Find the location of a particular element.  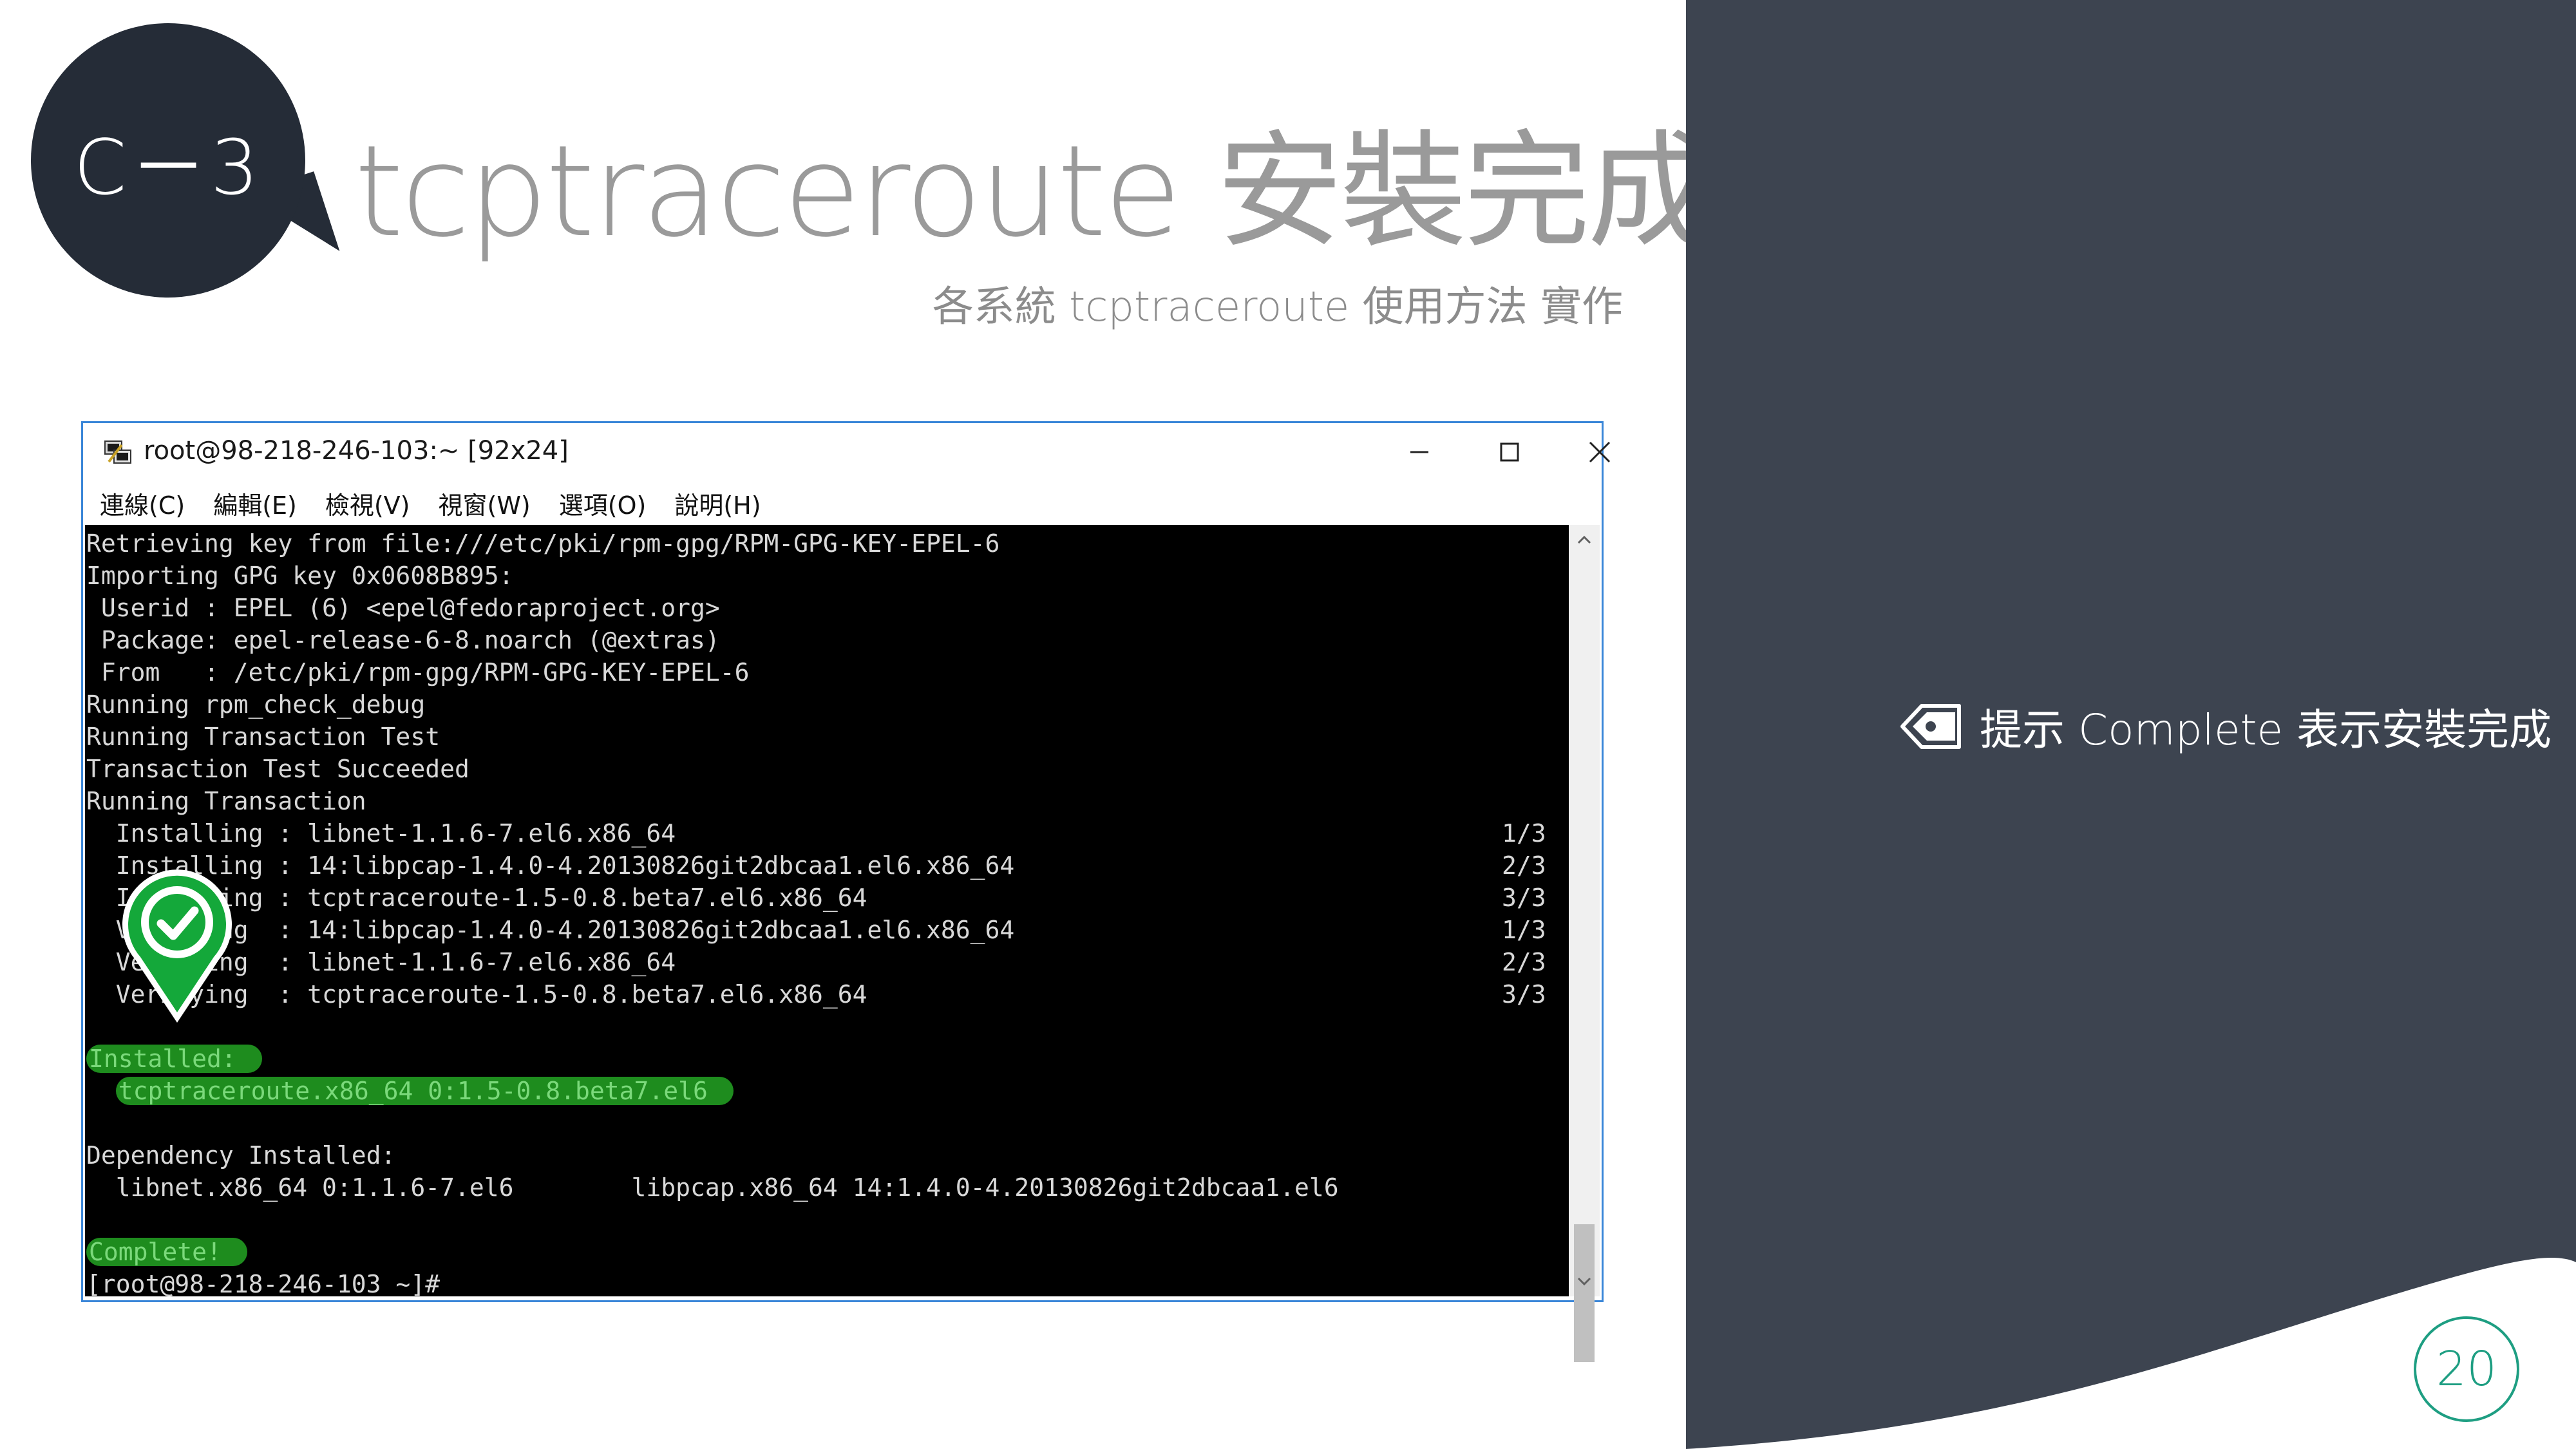

terminal-line: Installed: is located at coordinates (174, 1059).